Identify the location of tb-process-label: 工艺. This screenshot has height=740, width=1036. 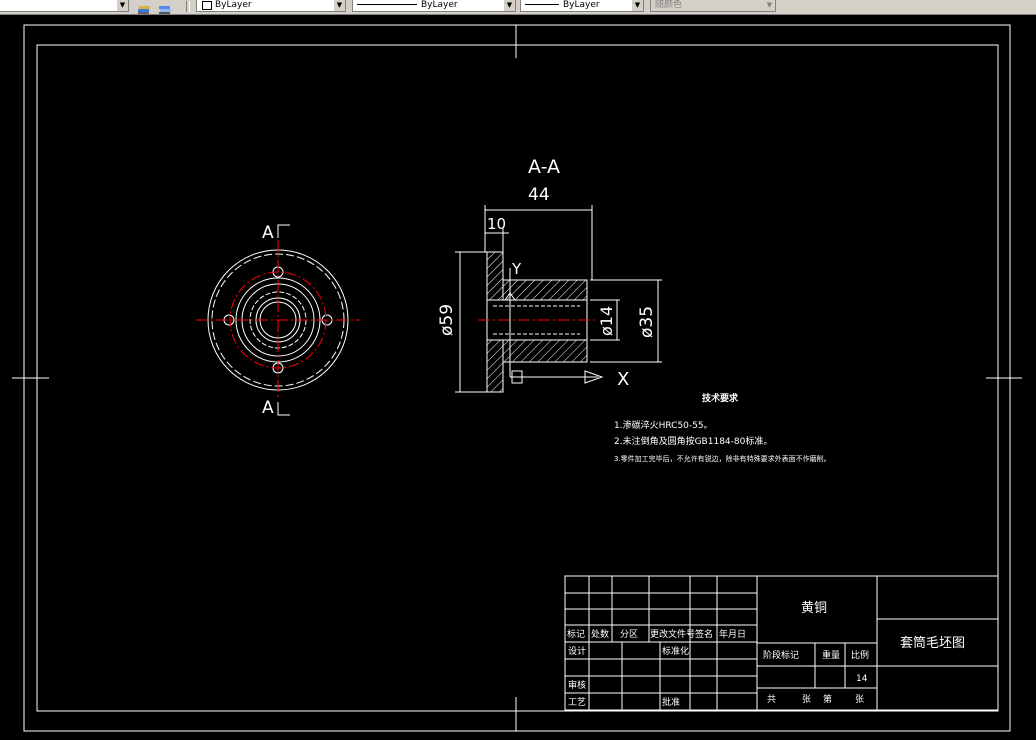
(577, 702).